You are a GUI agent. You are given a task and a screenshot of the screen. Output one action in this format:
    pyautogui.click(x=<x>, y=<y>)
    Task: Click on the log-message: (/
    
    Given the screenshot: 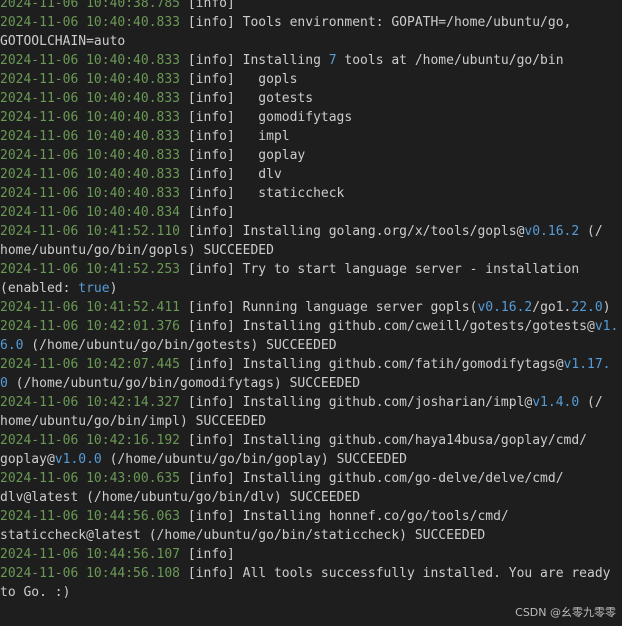 What is the action you would take?
    pyautogui.click(x=591, y=231)
    